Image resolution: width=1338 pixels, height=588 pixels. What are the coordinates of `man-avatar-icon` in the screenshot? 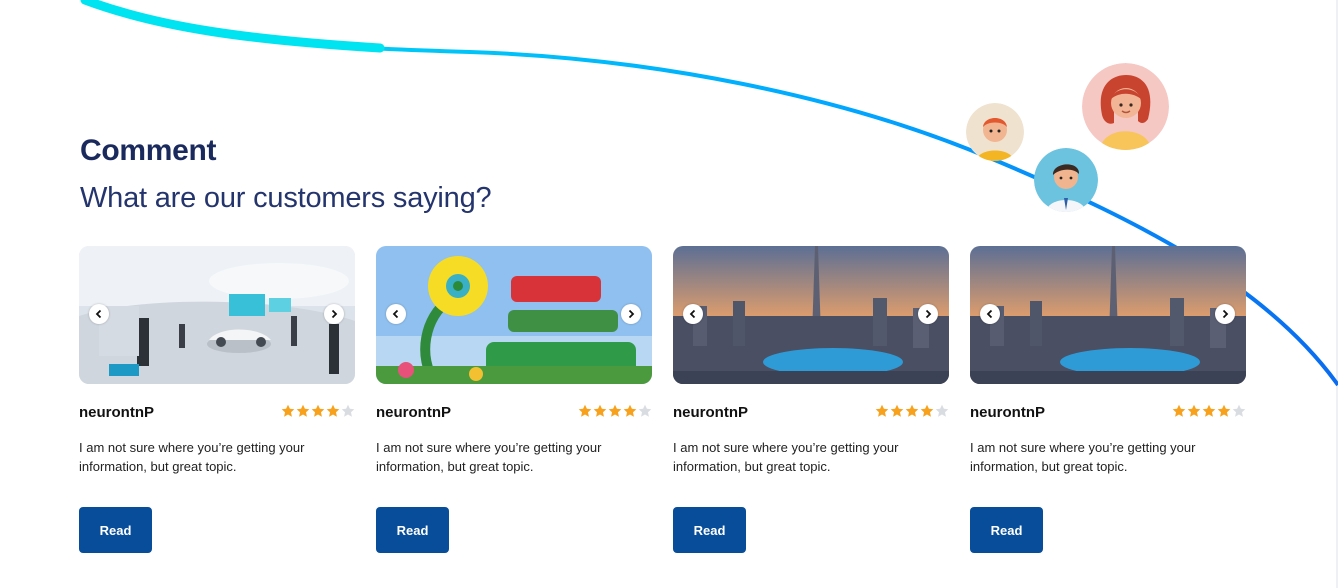 It's located at (1066, 180).